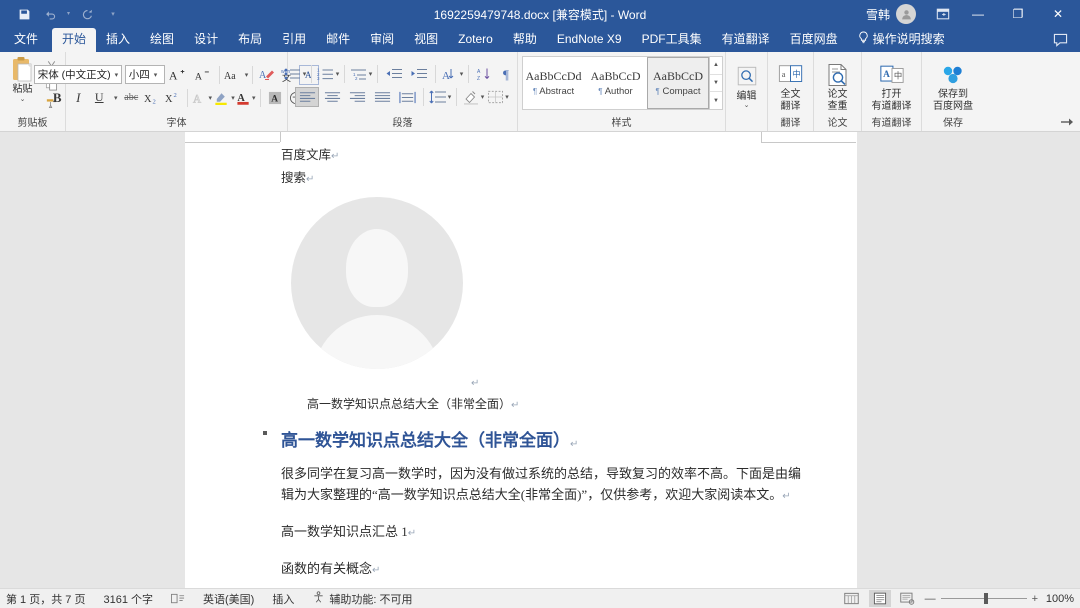  I want to click on customize-qat-icon: ▾, so click(113, 14).